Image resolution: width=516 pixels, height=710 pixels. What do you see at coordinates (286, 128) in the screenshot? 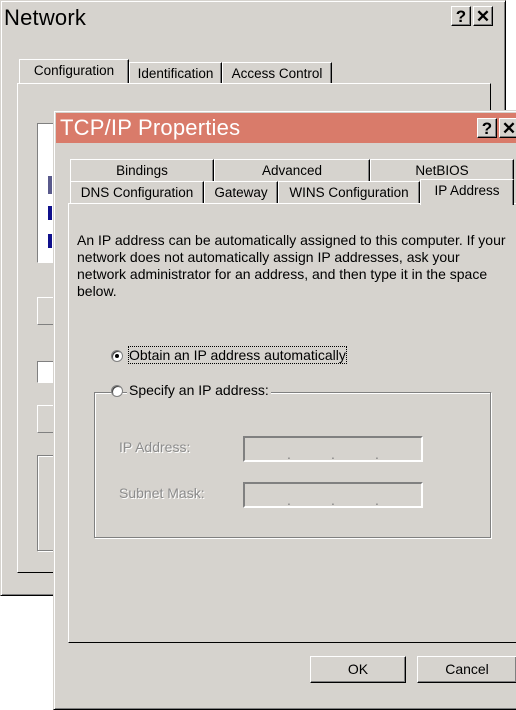
I see `tcpip-titlebar: TCP/IP Properties ? ✕` at bounding box center [286, 128].